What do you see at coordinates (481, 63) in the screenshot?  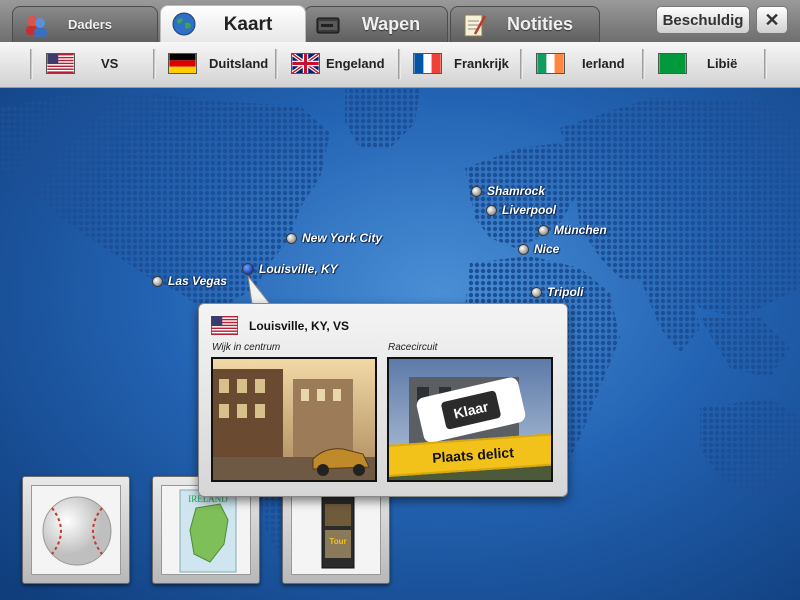 I see `country-label: Frankrijk` at bounding box center [481, 63].